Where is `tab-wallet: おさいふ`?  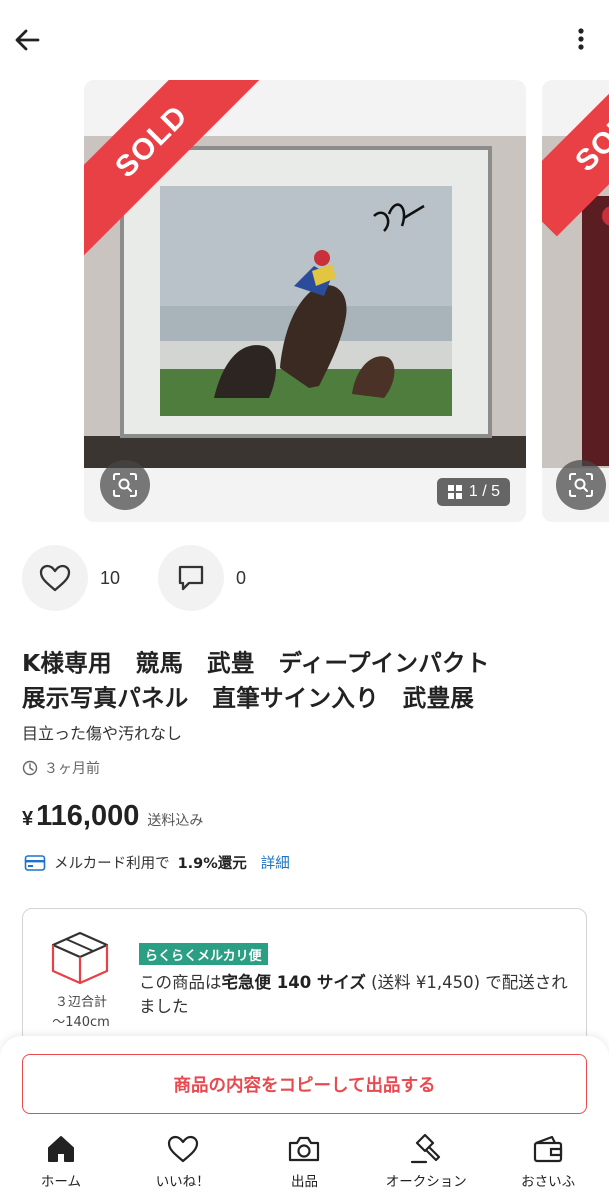
tab-wallet: おさいふ is located at coordinates (548, 1165).